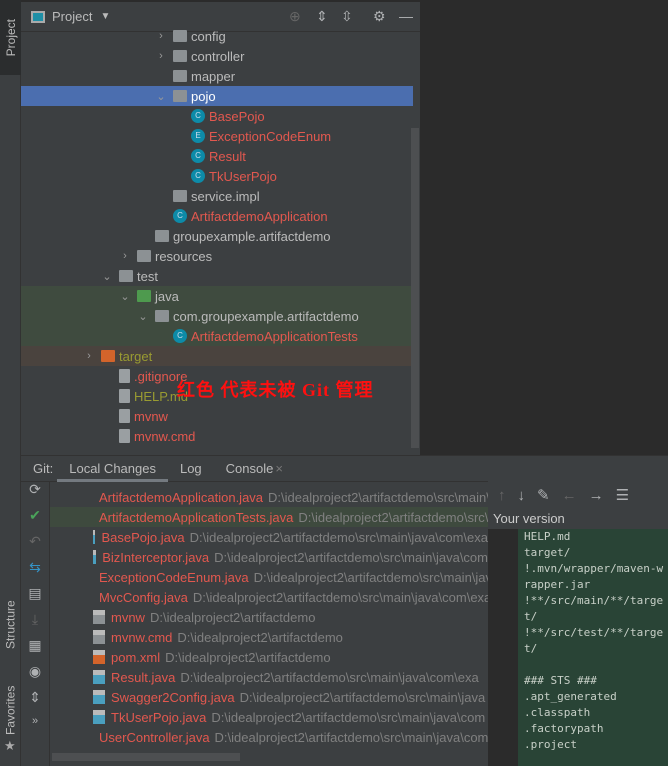  I want to click on commit-check-icon: ✔, so click(35, 520).